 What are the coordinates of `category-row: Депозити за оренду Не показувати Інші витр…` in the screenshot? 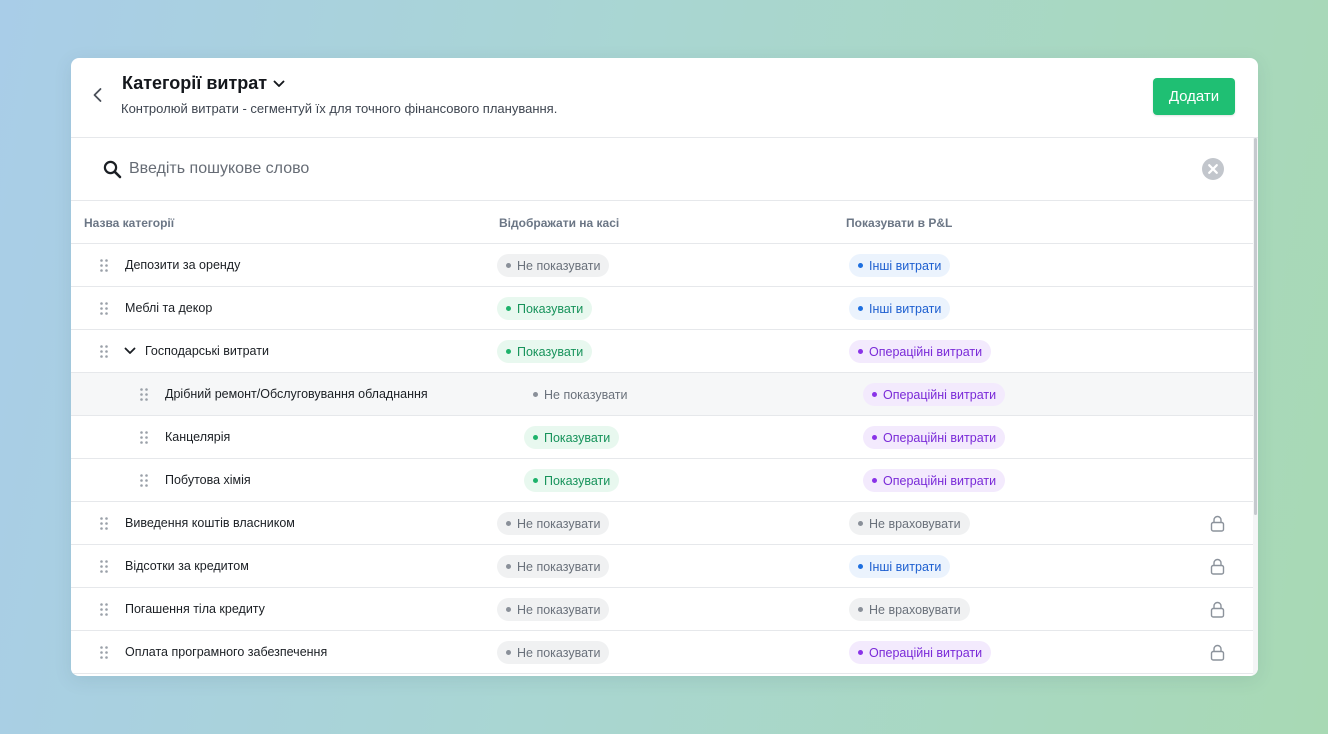 It's located at (662, 265).